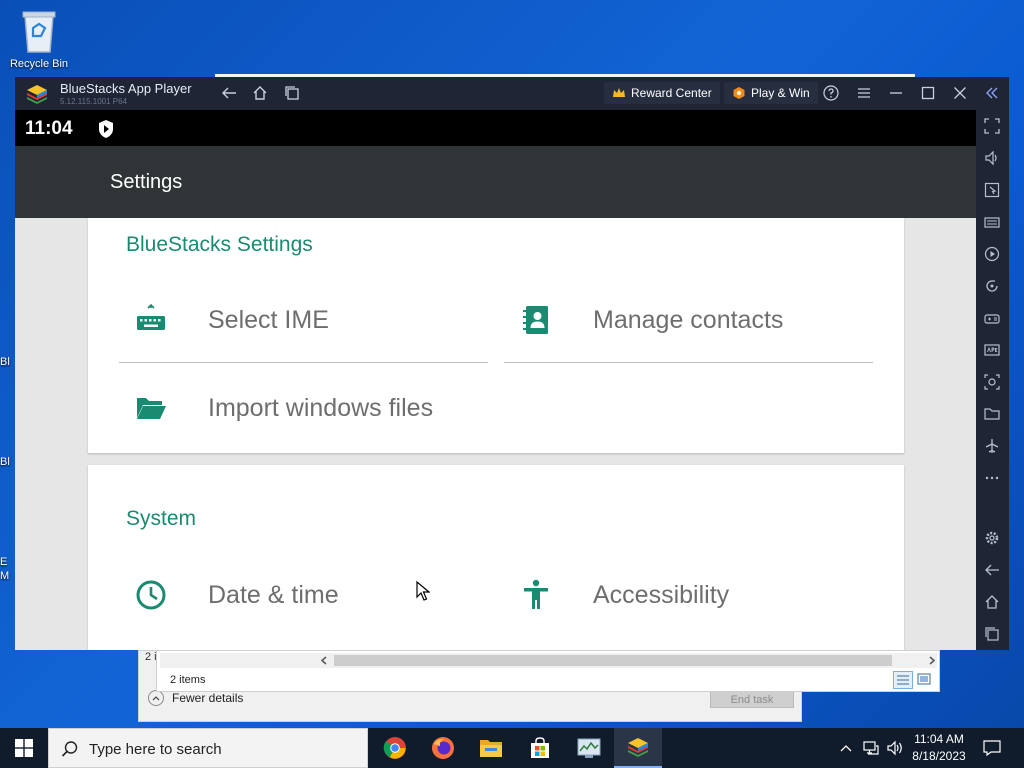 This screenshot has height=768, width=1024. Describe the element at coordinates (106, 129) in the screenshot. I see `shield-icon` at that location.